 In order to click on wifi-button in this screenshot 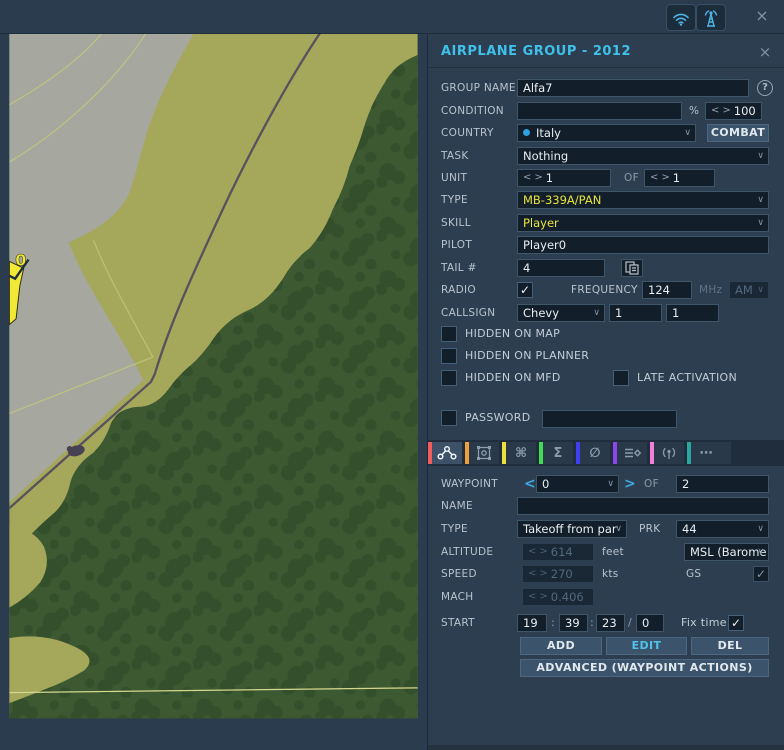, I will do `click(681, 17)`.